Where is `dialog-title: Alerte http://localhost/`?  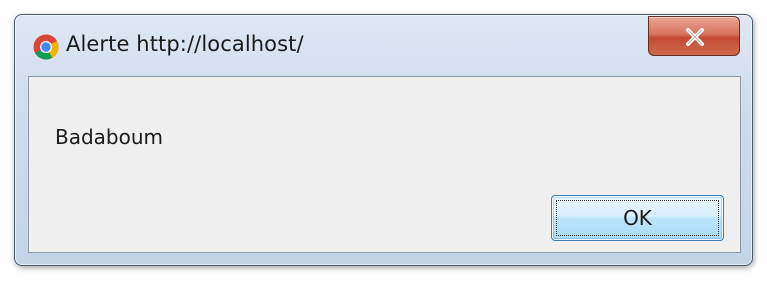 dialog-title: Alerte http://localhost/ is located at coordinates (185, 44).